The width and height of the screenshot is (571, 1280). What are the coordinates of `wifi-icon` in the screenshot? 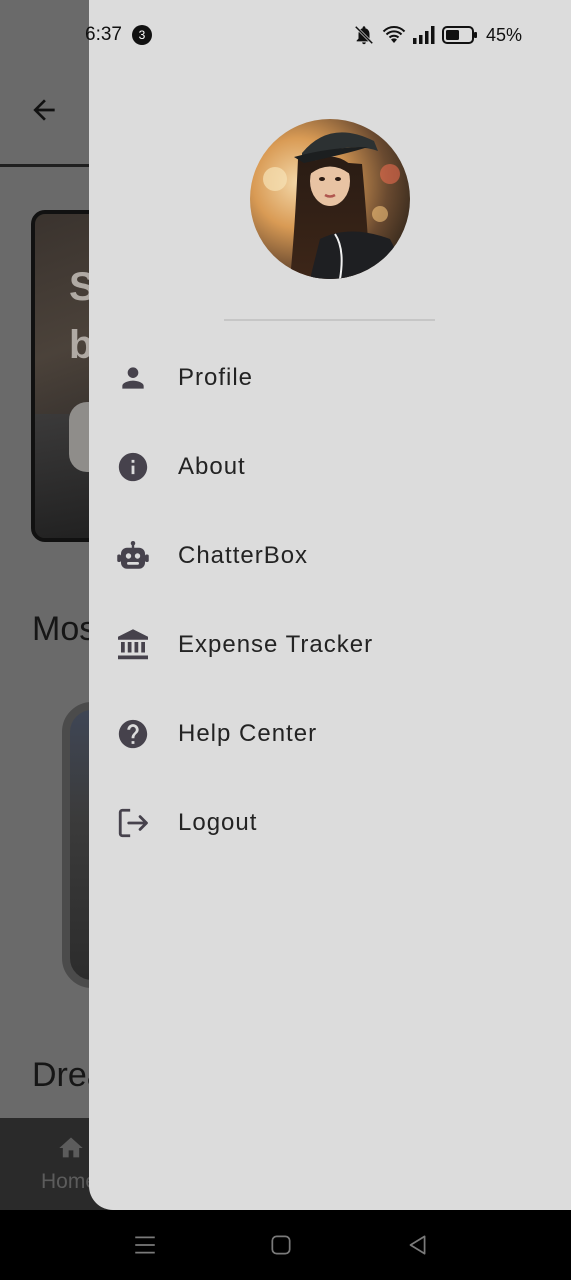 It's located at (394, 34).